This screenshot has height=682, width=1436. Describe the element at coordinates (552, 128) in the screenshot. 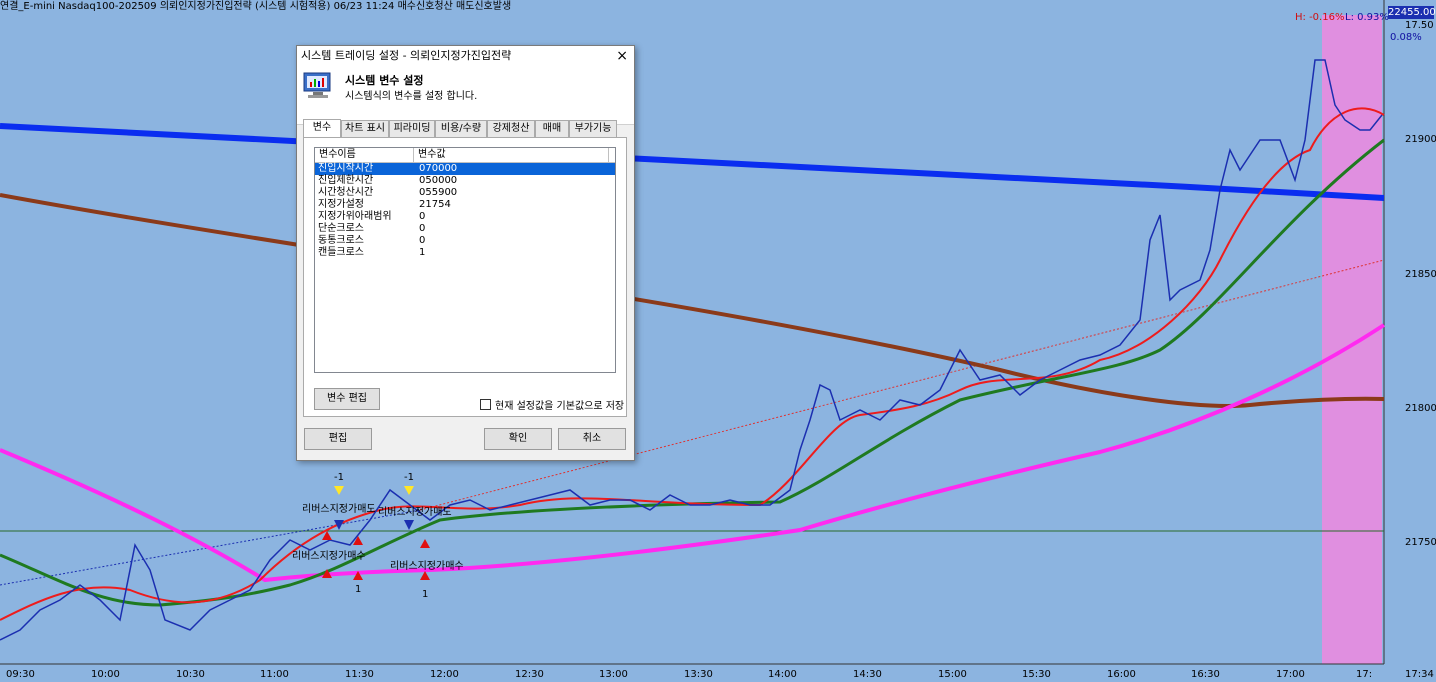

I see `tab-trading: 매매` at that location.